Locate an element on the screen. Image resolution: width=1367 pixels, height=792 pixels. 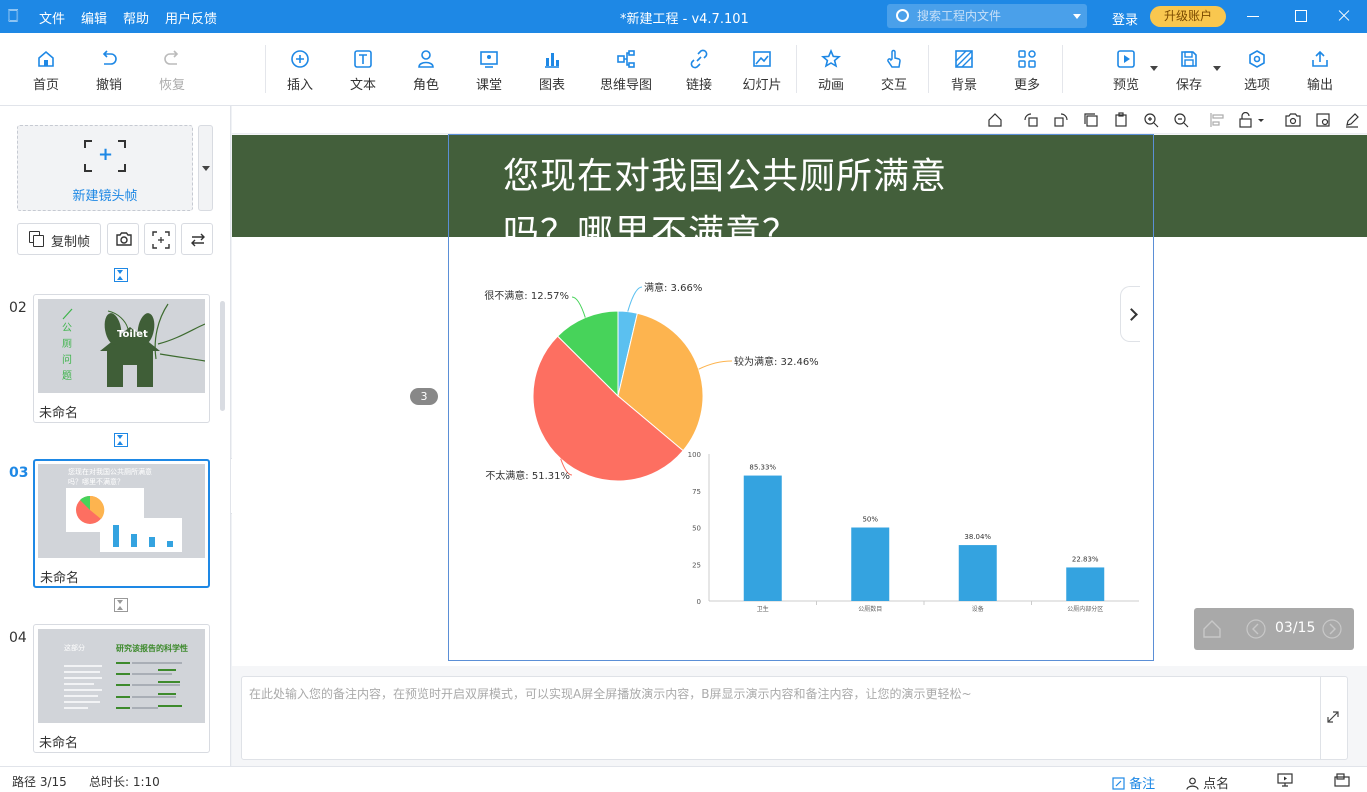
thumb-text: 公 is located at coordinates (67, 328).